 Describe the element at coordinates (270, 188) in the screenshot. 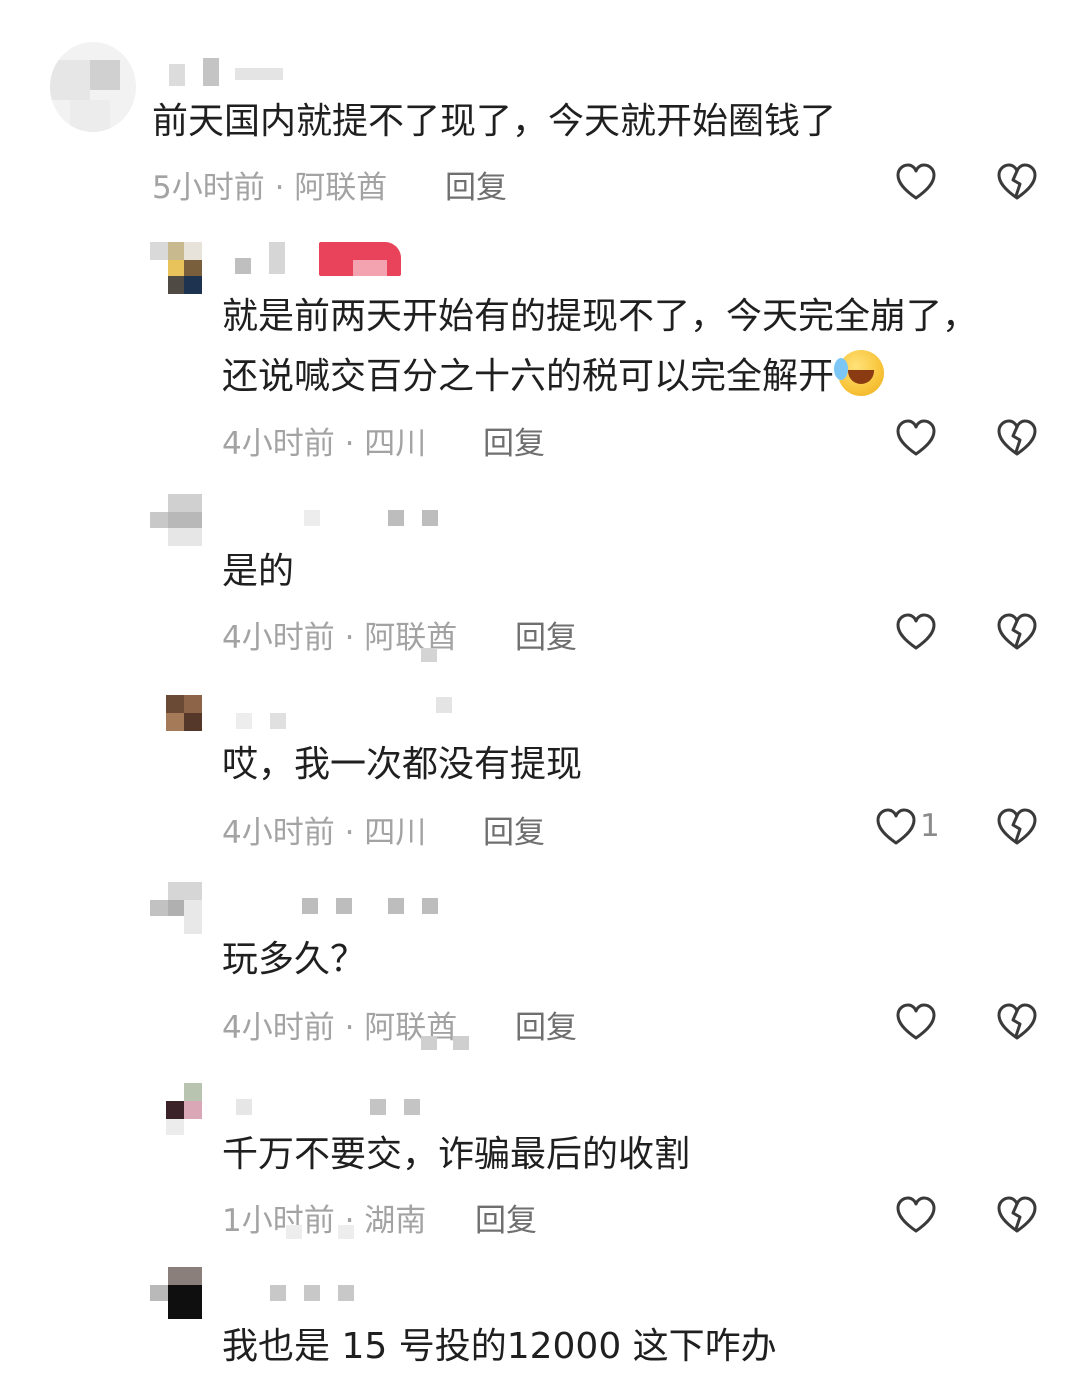

I see `comment-meta: 5小时前 · 阿联酋` at that location.